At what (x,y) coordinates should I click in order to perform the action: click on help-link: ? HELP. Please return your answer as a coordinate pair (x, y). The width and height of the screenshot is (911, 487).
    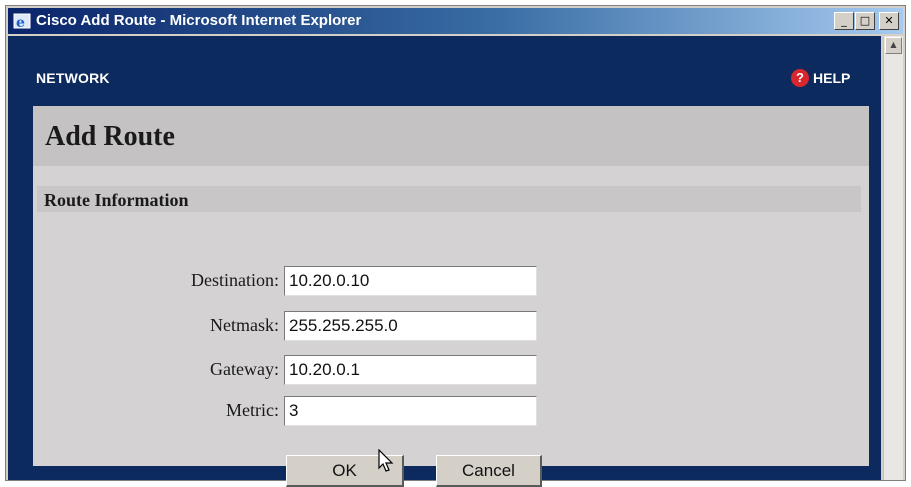
    Looking at the image, I should click on (820, 78).